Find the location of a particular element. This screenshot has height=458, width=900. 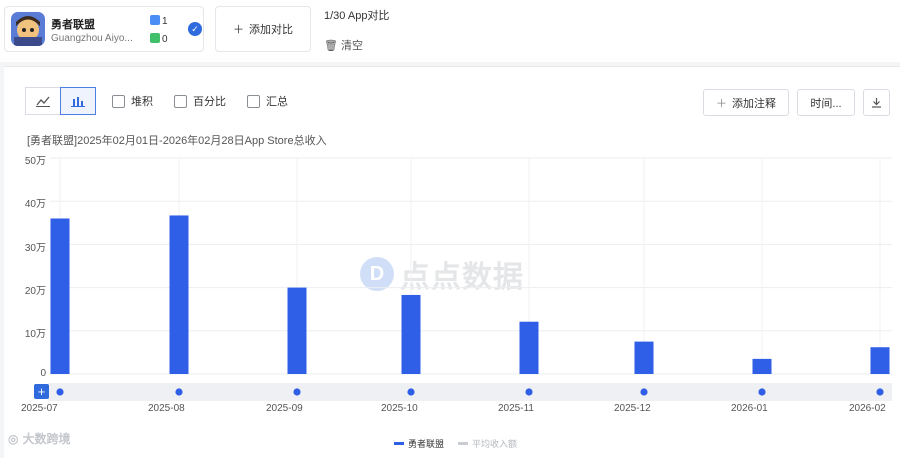

legend-item: 勇者联盟 is located at coordinates (419, 443).